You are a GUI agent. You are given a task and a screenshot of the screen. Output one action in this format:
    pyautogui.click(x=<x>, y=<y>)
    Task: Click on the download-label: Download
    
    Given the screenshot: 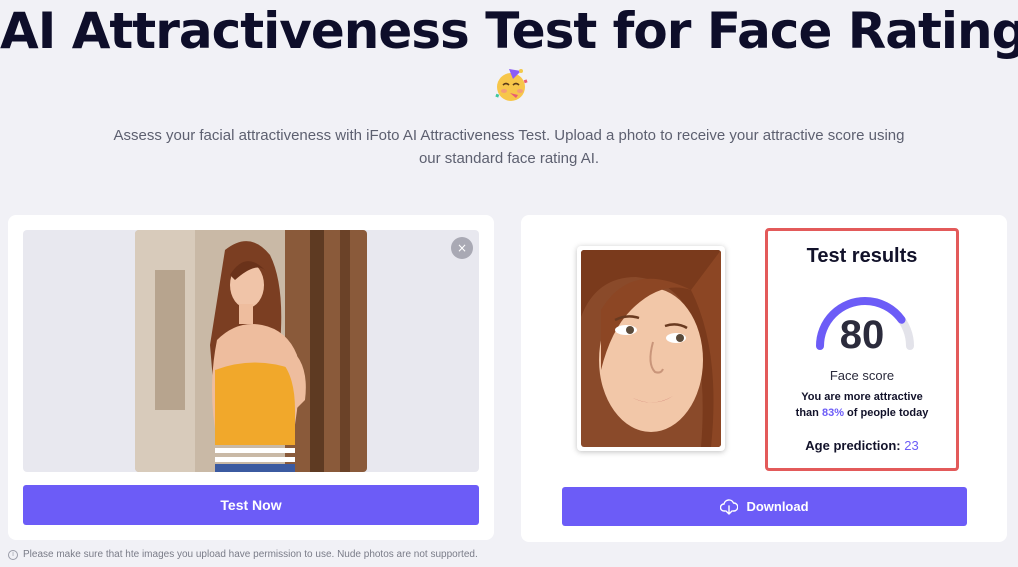 What is the action you would take?
    pyautogui.click(x=777, y=506)
    